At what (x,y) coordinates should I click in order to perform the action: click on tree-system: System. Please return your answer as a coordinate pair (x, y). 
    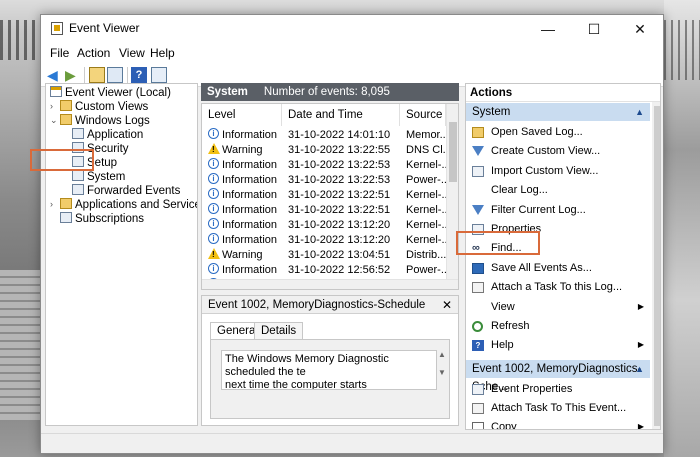
    Looking at the image, I should click on (98, 177).